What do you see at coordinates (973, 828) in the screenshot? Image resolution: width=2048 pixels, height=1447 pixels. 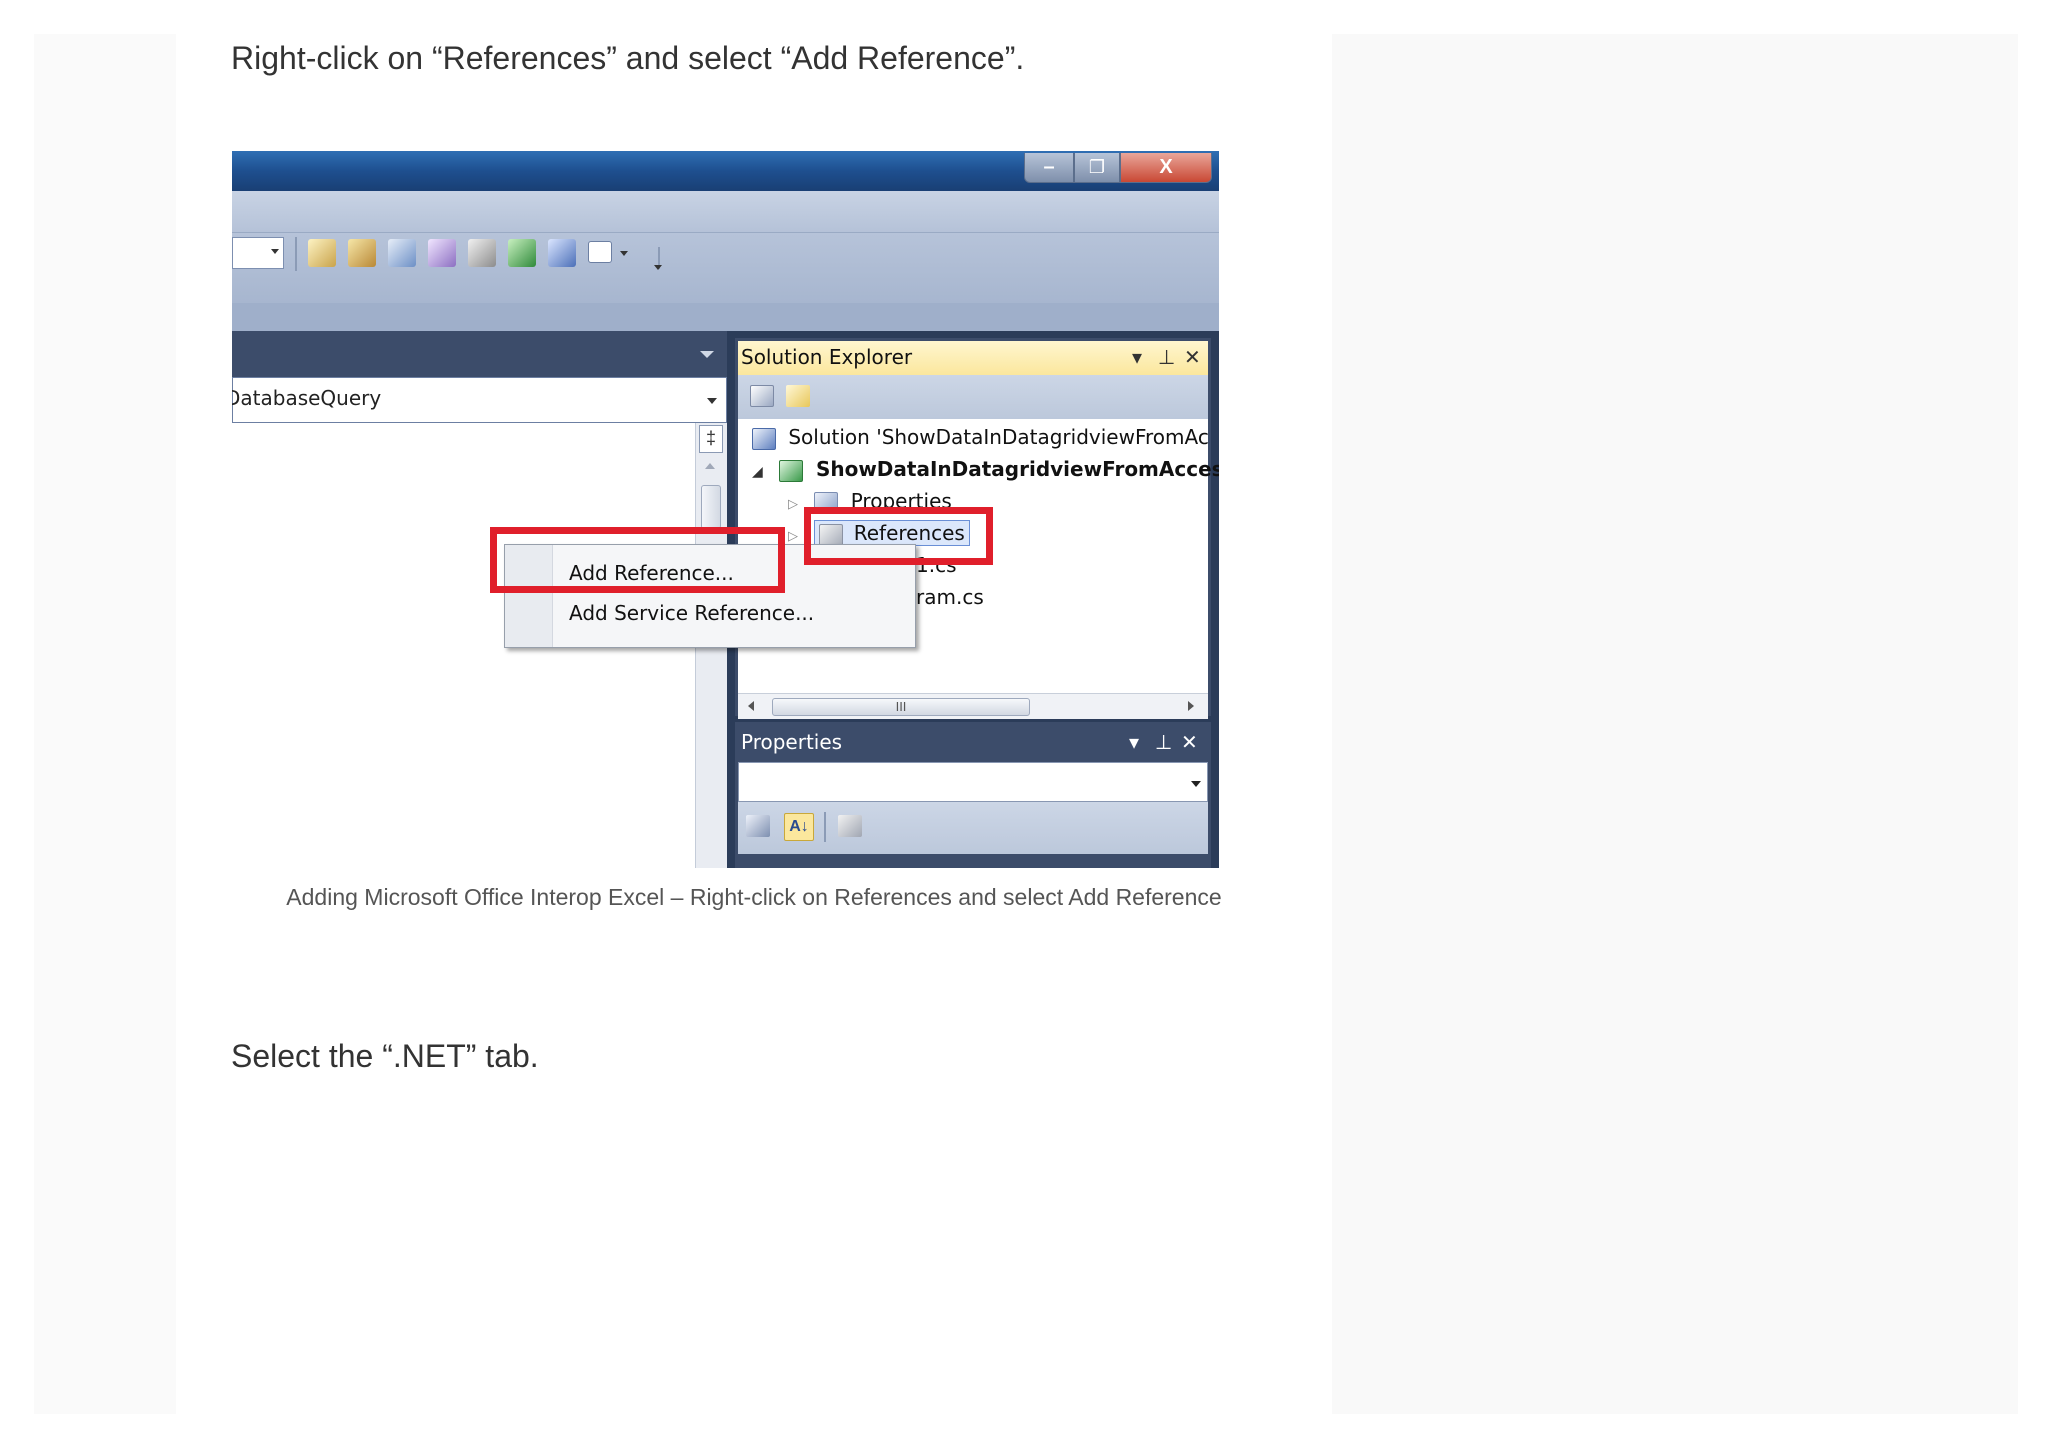 I see `properties-toolbar: A↓` at bounding box center [973, 828].